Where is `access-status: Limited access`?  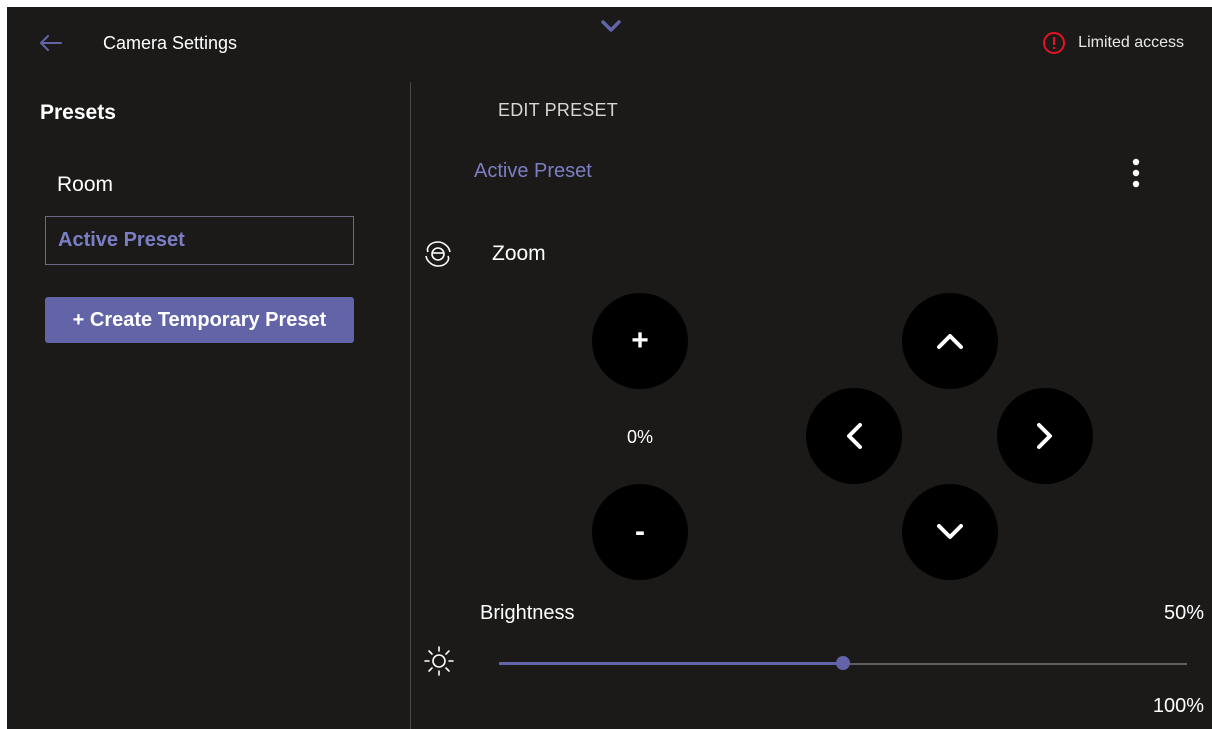
access-status: Limited access is located at coordinates (1113, 43).